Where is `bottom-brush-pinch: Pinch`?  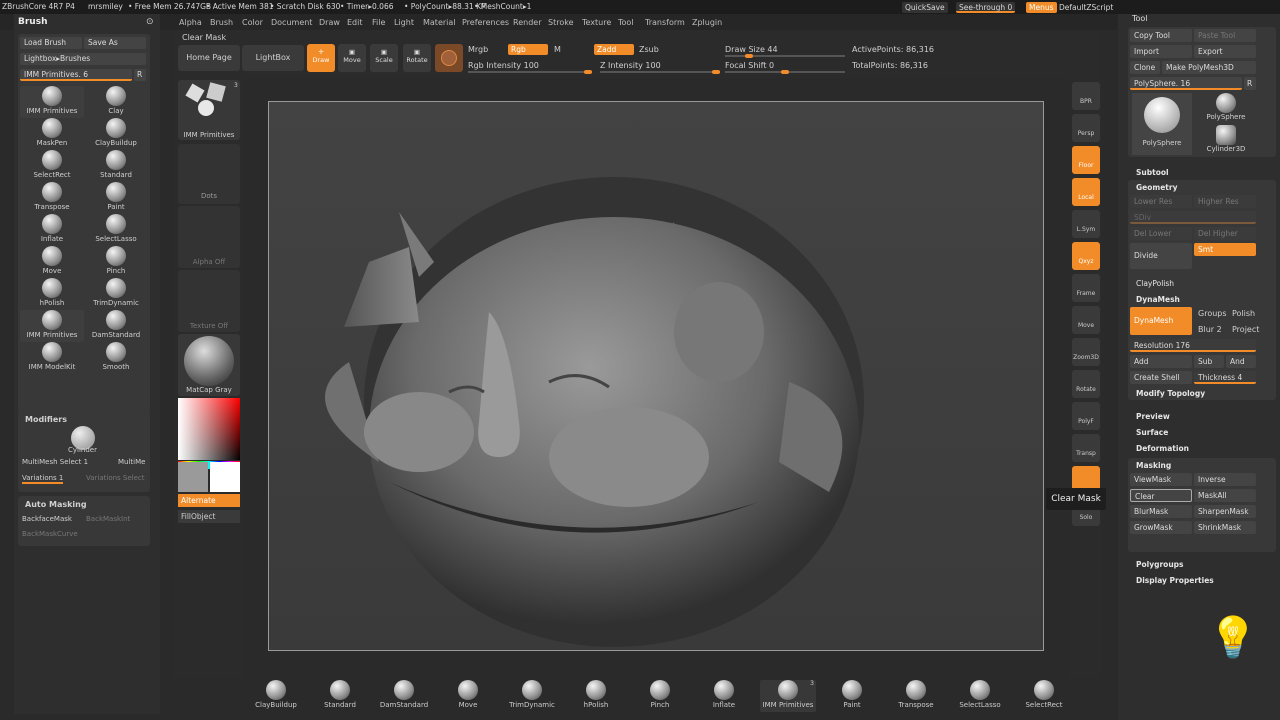 bottom-brush-pinch: Pinch is located at coordinates (660, 696).